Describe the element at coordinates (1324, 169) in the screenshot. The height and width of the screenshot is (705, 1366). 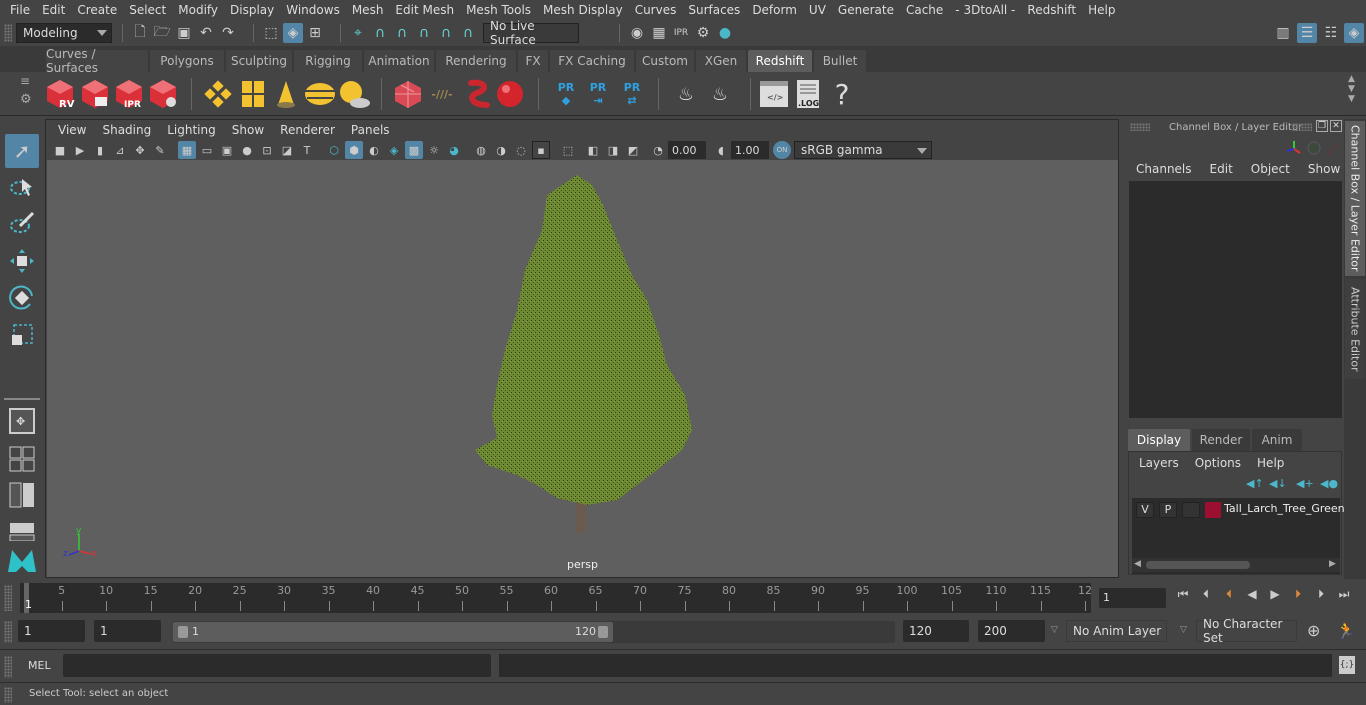
I see `channel-box-menu-show: Show` at that location.